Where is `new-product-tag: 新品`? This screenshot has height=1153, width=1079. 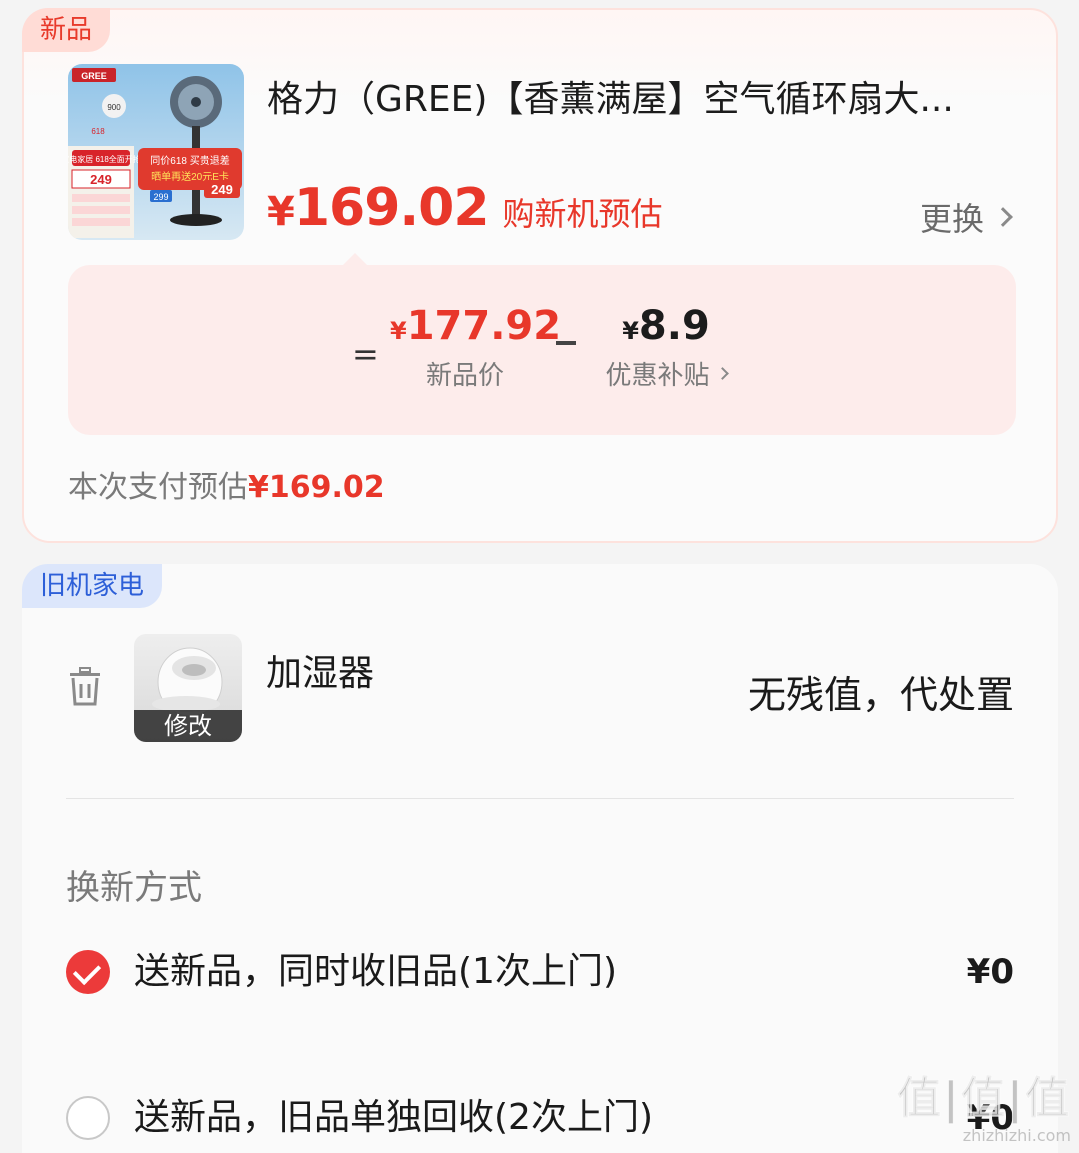
new-product-tag: 新品 is located at coordinates (66, 30).